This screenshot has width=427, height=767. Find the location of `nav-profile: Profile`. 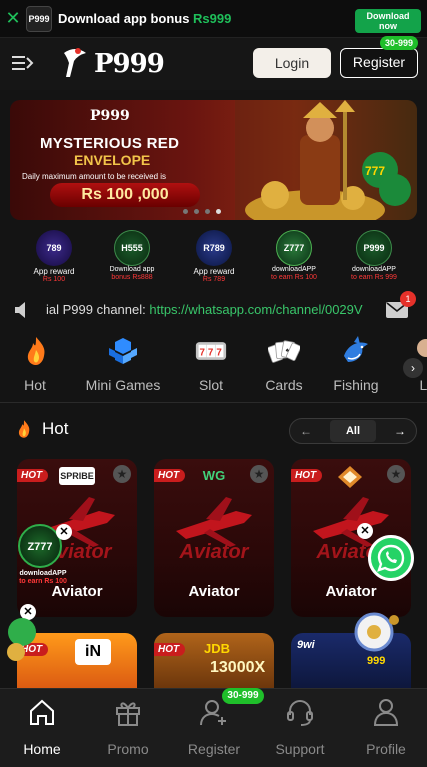

nav-profile: Profile is located at coordinates (386, 727).